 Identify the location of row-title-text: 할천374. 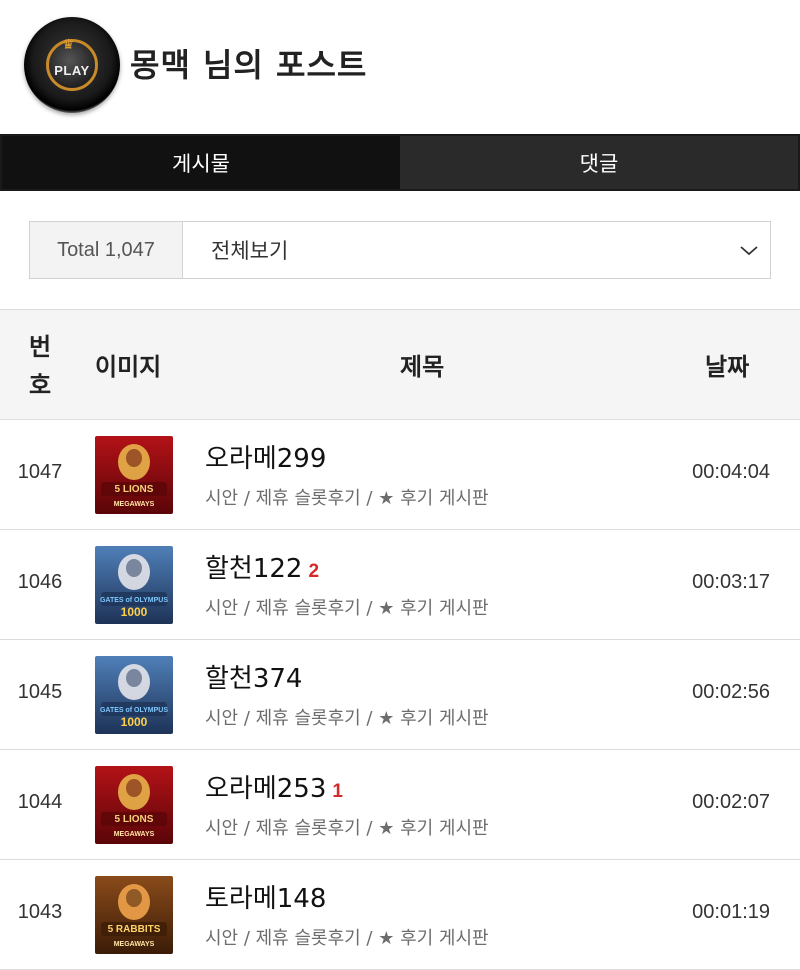
(254, 679).